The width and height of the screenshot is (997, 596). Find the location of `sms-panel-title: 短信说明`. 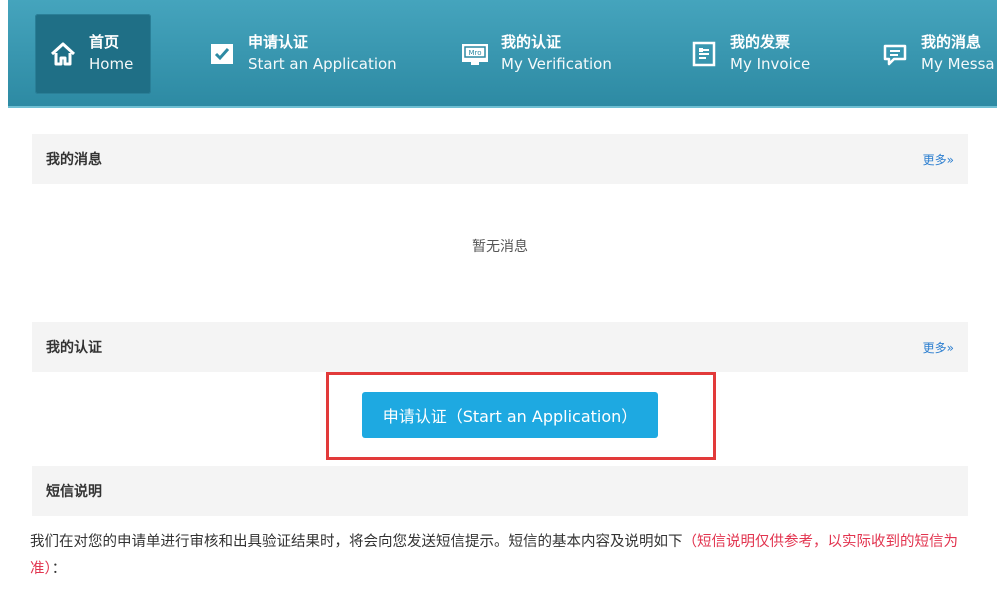

sms-panel-title: 短信说明 is located at coordinates (74, 492).